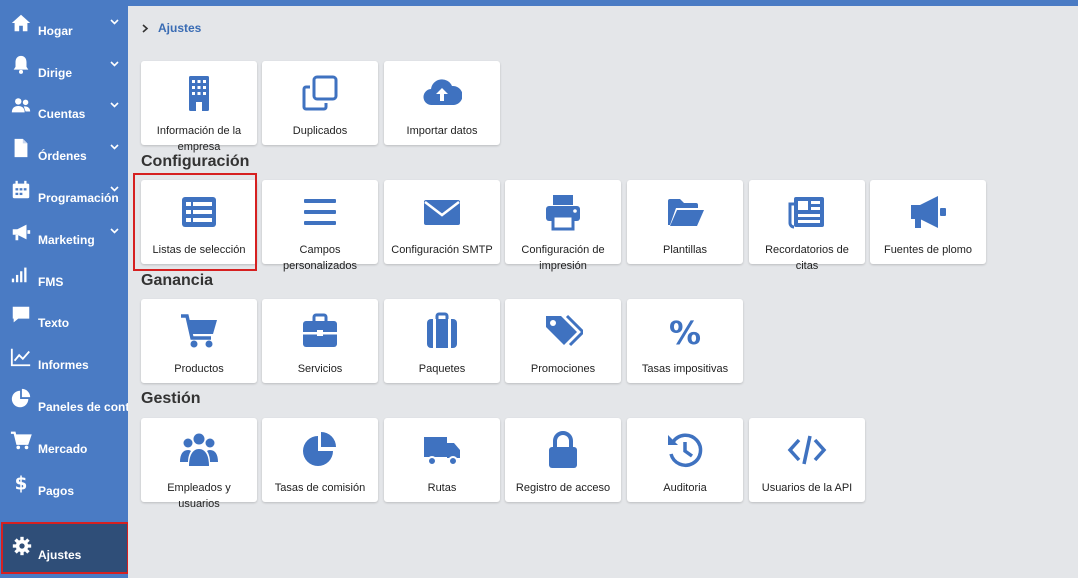 The image size is (1078, 578). What do you see at coordinates (563, 460) in the screenshot?
I see `tile-registro-de-acceso: Registro de acceso` at bounding box center [563, 460].